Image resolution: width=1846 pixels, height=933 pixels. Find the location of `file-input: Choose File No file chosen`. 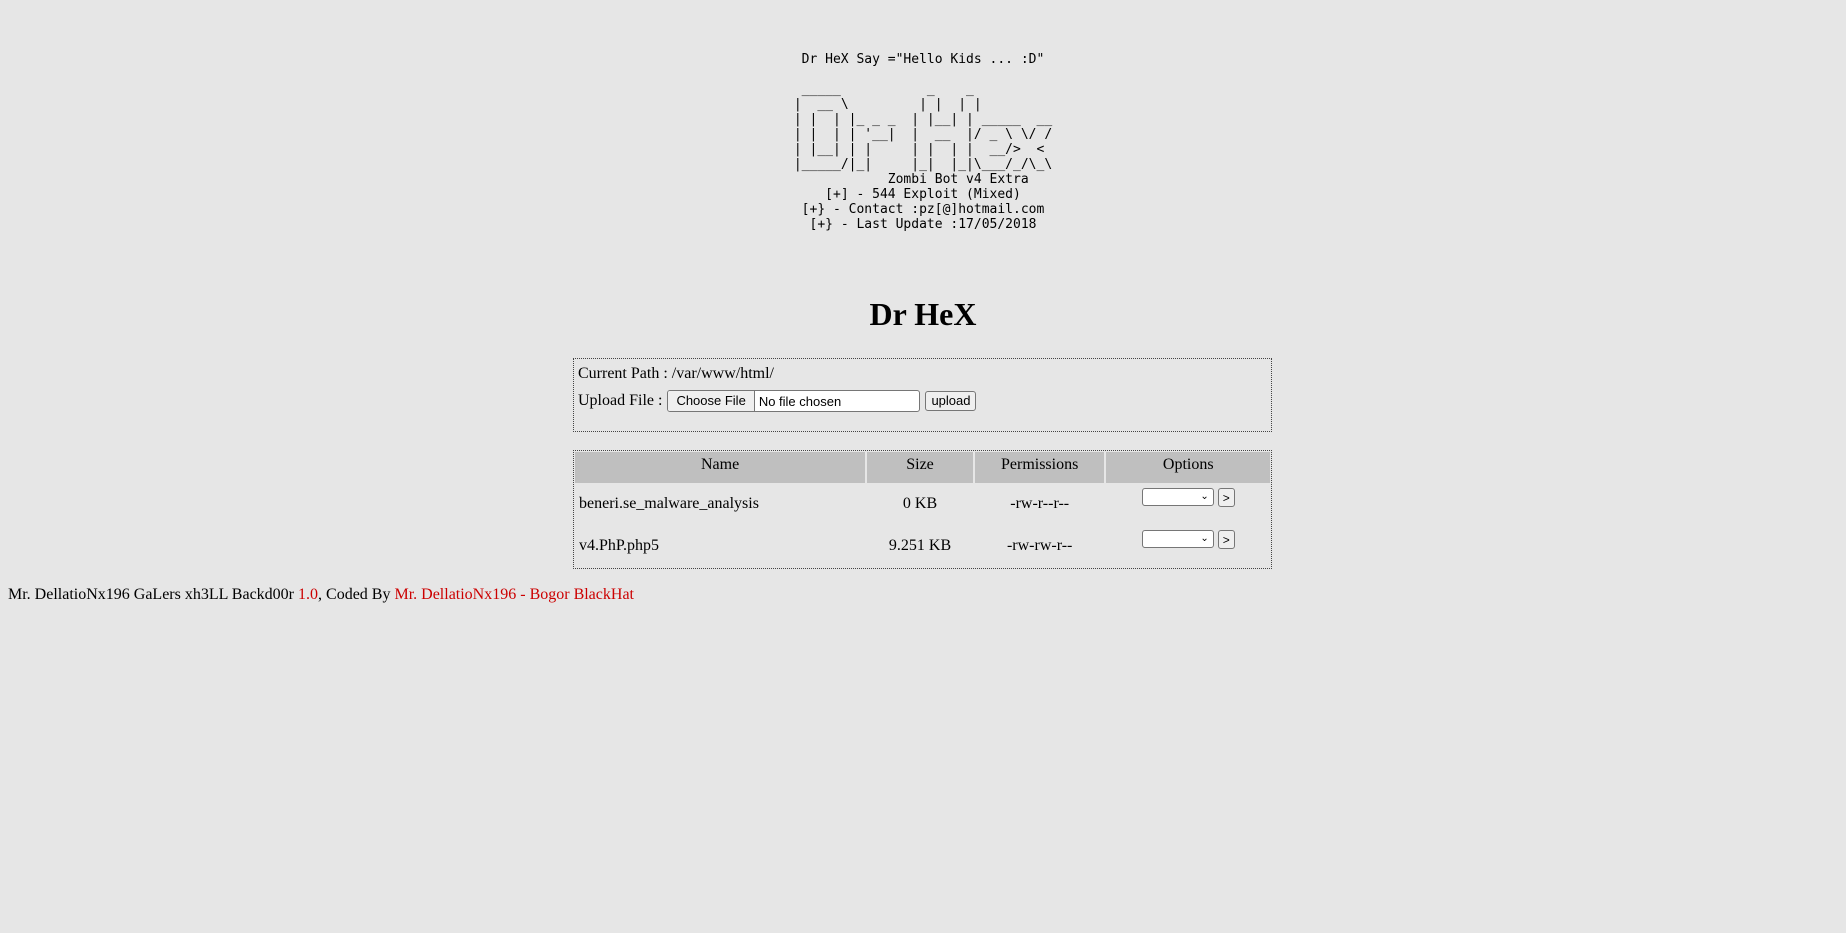

file-input: Choose File No file chosen is located at coordinates (794, 401).